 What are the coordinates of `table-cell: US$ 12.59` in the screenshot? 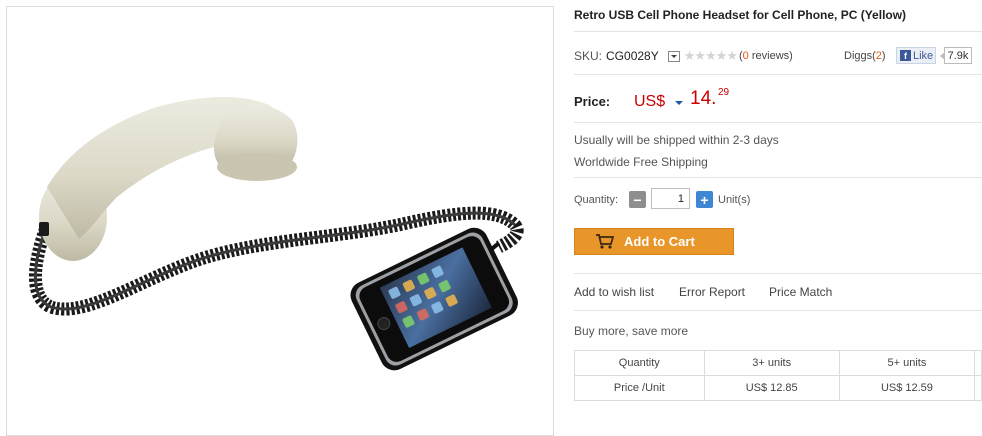 It's located at (907, 388).